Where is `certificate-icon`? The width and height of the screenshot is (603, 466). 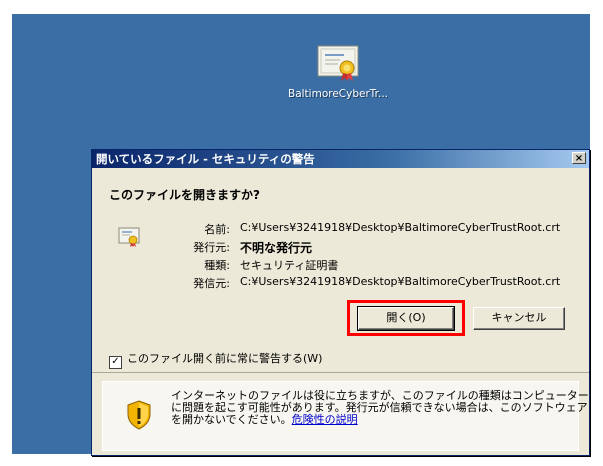
certificate-icon is located at coordinates (338, 63).